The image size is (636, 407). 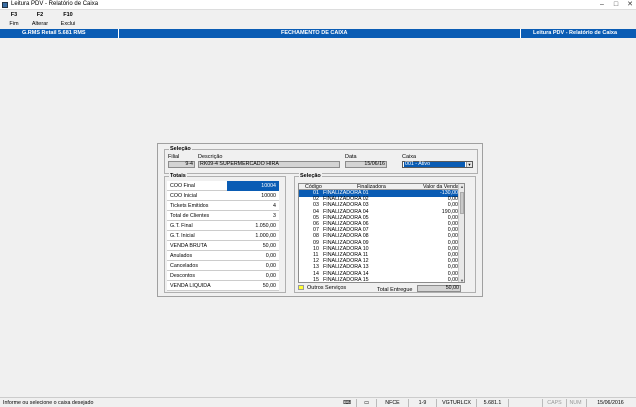 What do you see at coordinates (366, 164) in the screenshot?
I see `data-field: 15/06/16` at bounding box center [366, 164].